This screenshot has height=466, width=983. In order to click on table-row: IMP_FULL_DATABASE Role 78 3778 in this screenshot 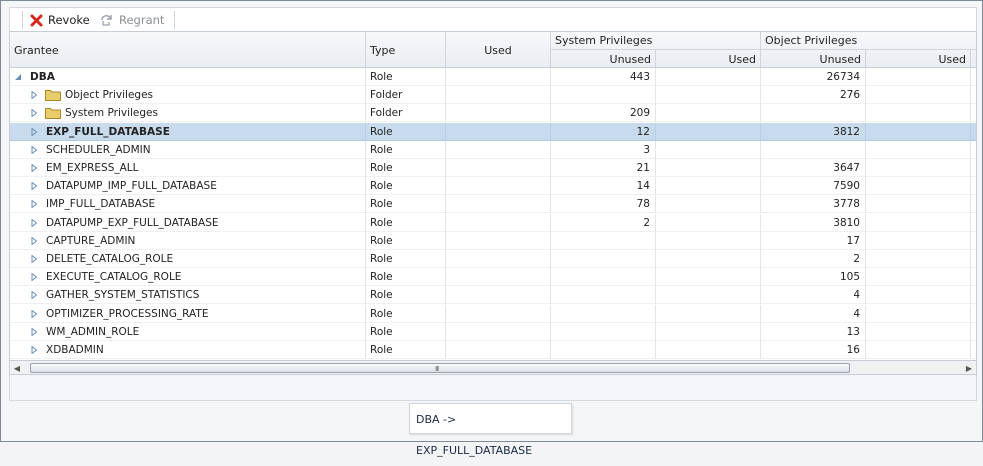, I will do `click(493, 204)`.